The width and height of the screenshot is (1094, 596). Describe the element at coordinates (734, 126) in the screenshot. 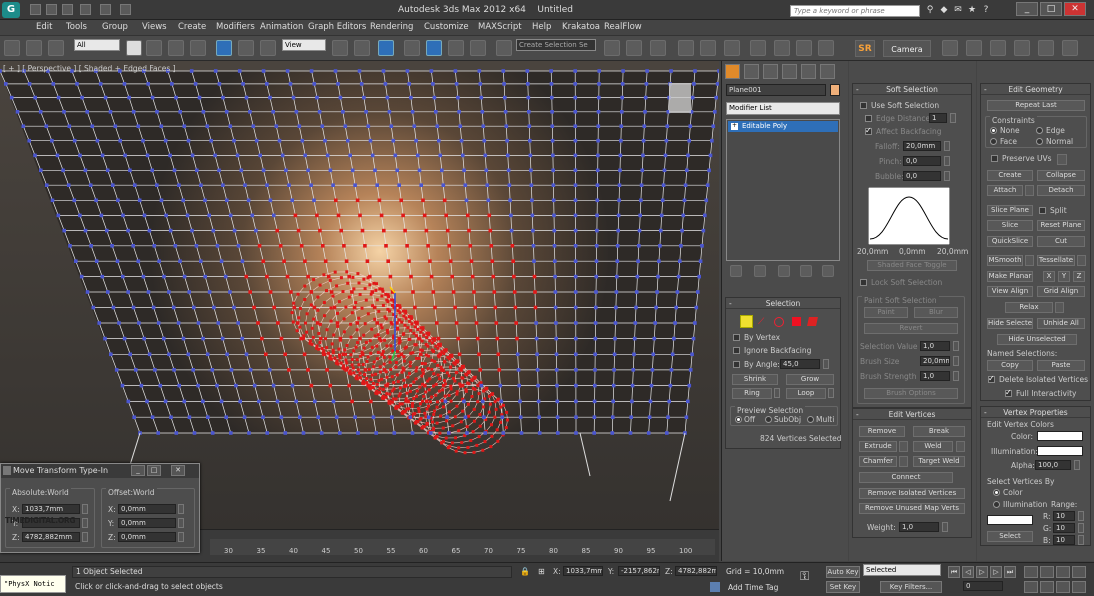

I see `stack-expand-icon: +` at that location.